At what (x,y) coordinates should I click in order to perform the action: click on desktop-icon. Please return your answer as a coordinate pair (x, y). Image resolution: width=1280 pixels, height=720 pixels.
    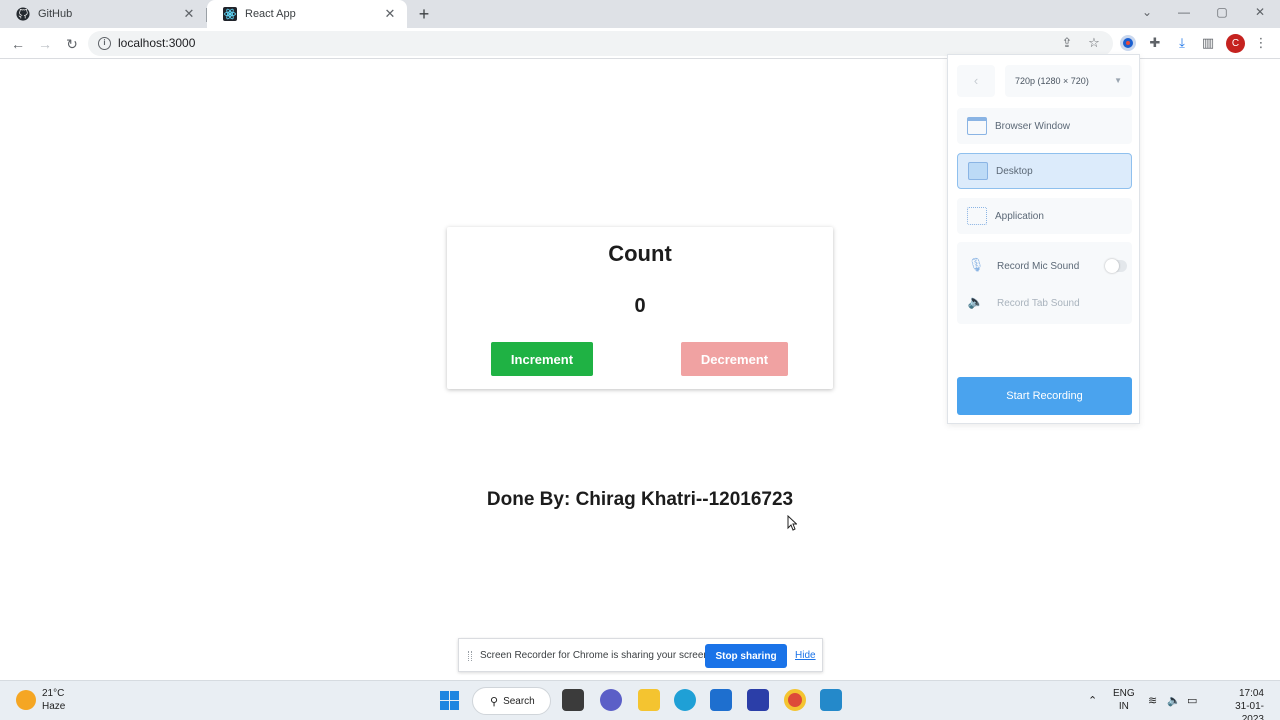
    Looking at the image, I should click on (978, 171).